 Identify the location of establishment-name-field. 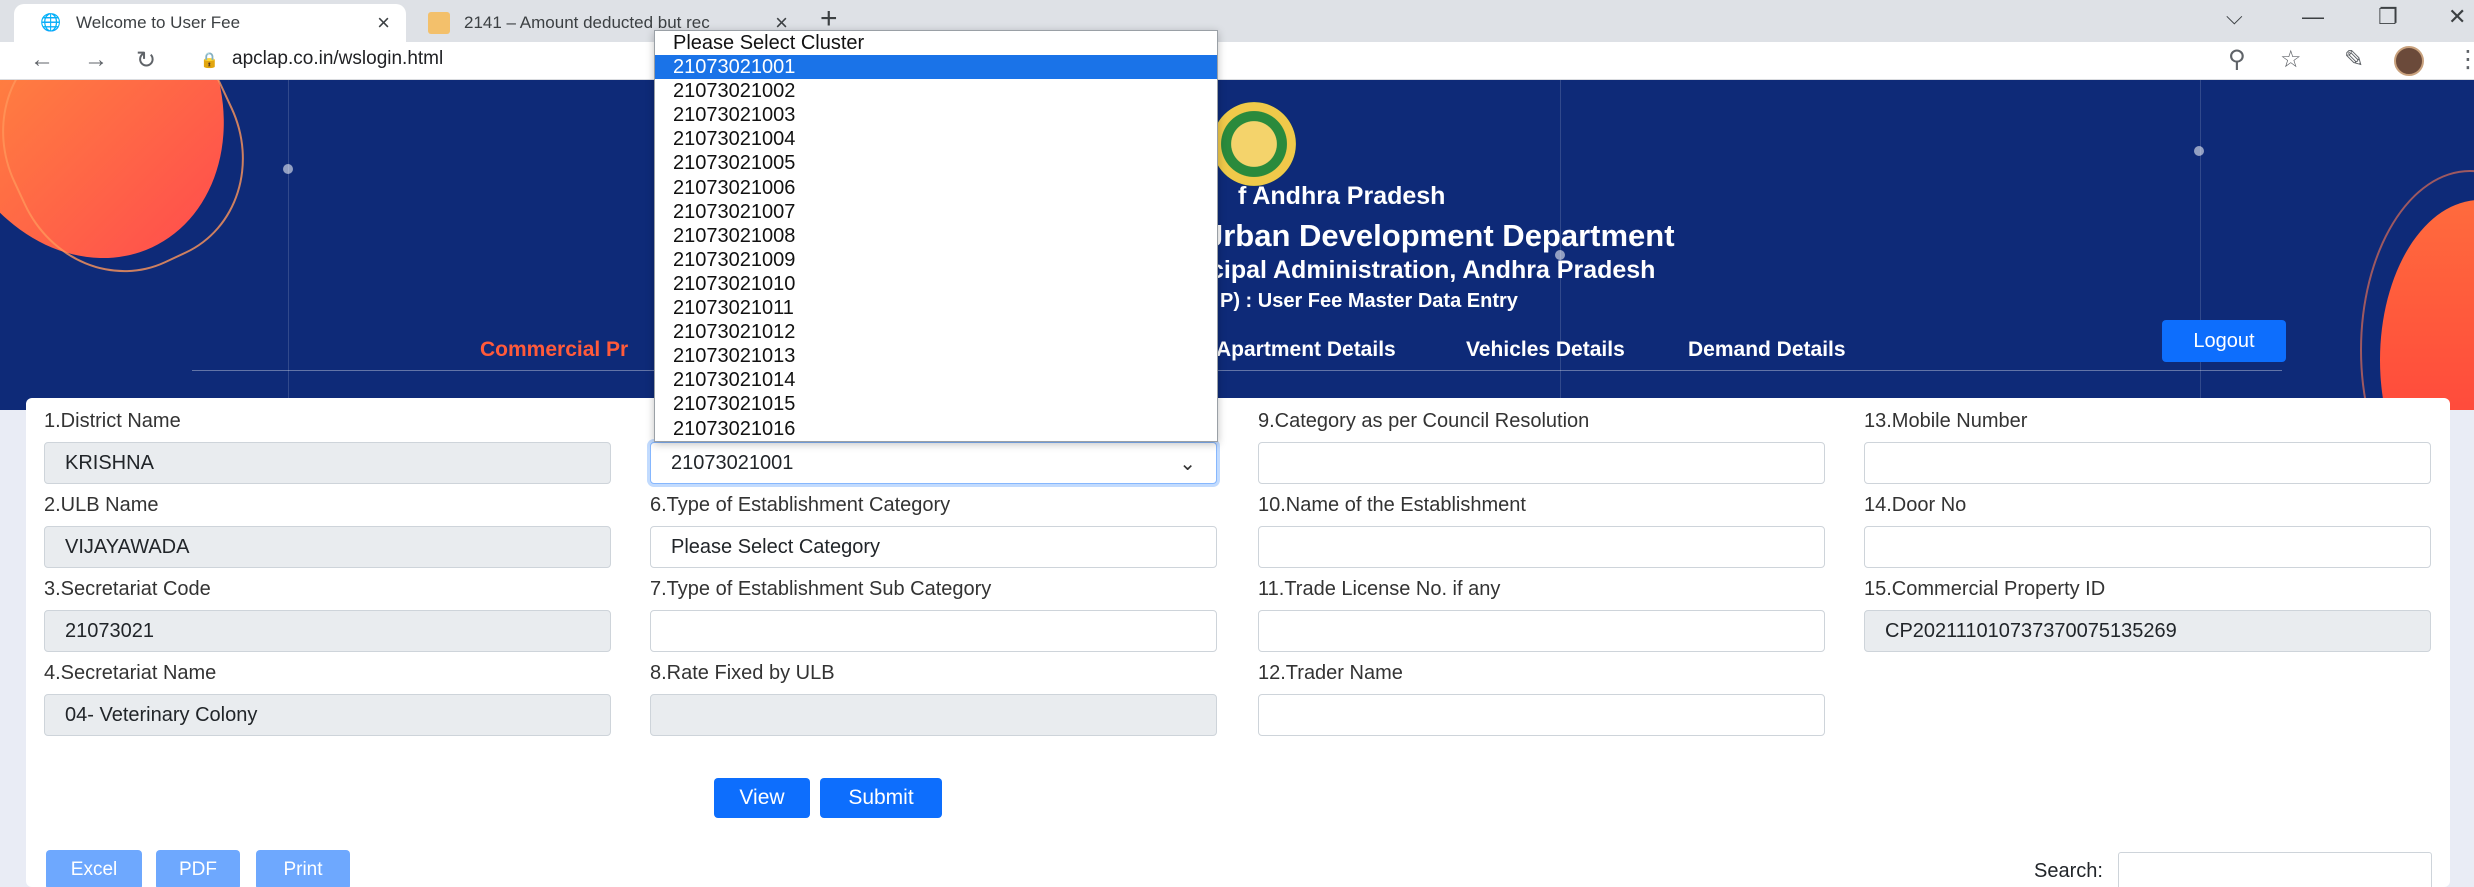
(1541, 547).